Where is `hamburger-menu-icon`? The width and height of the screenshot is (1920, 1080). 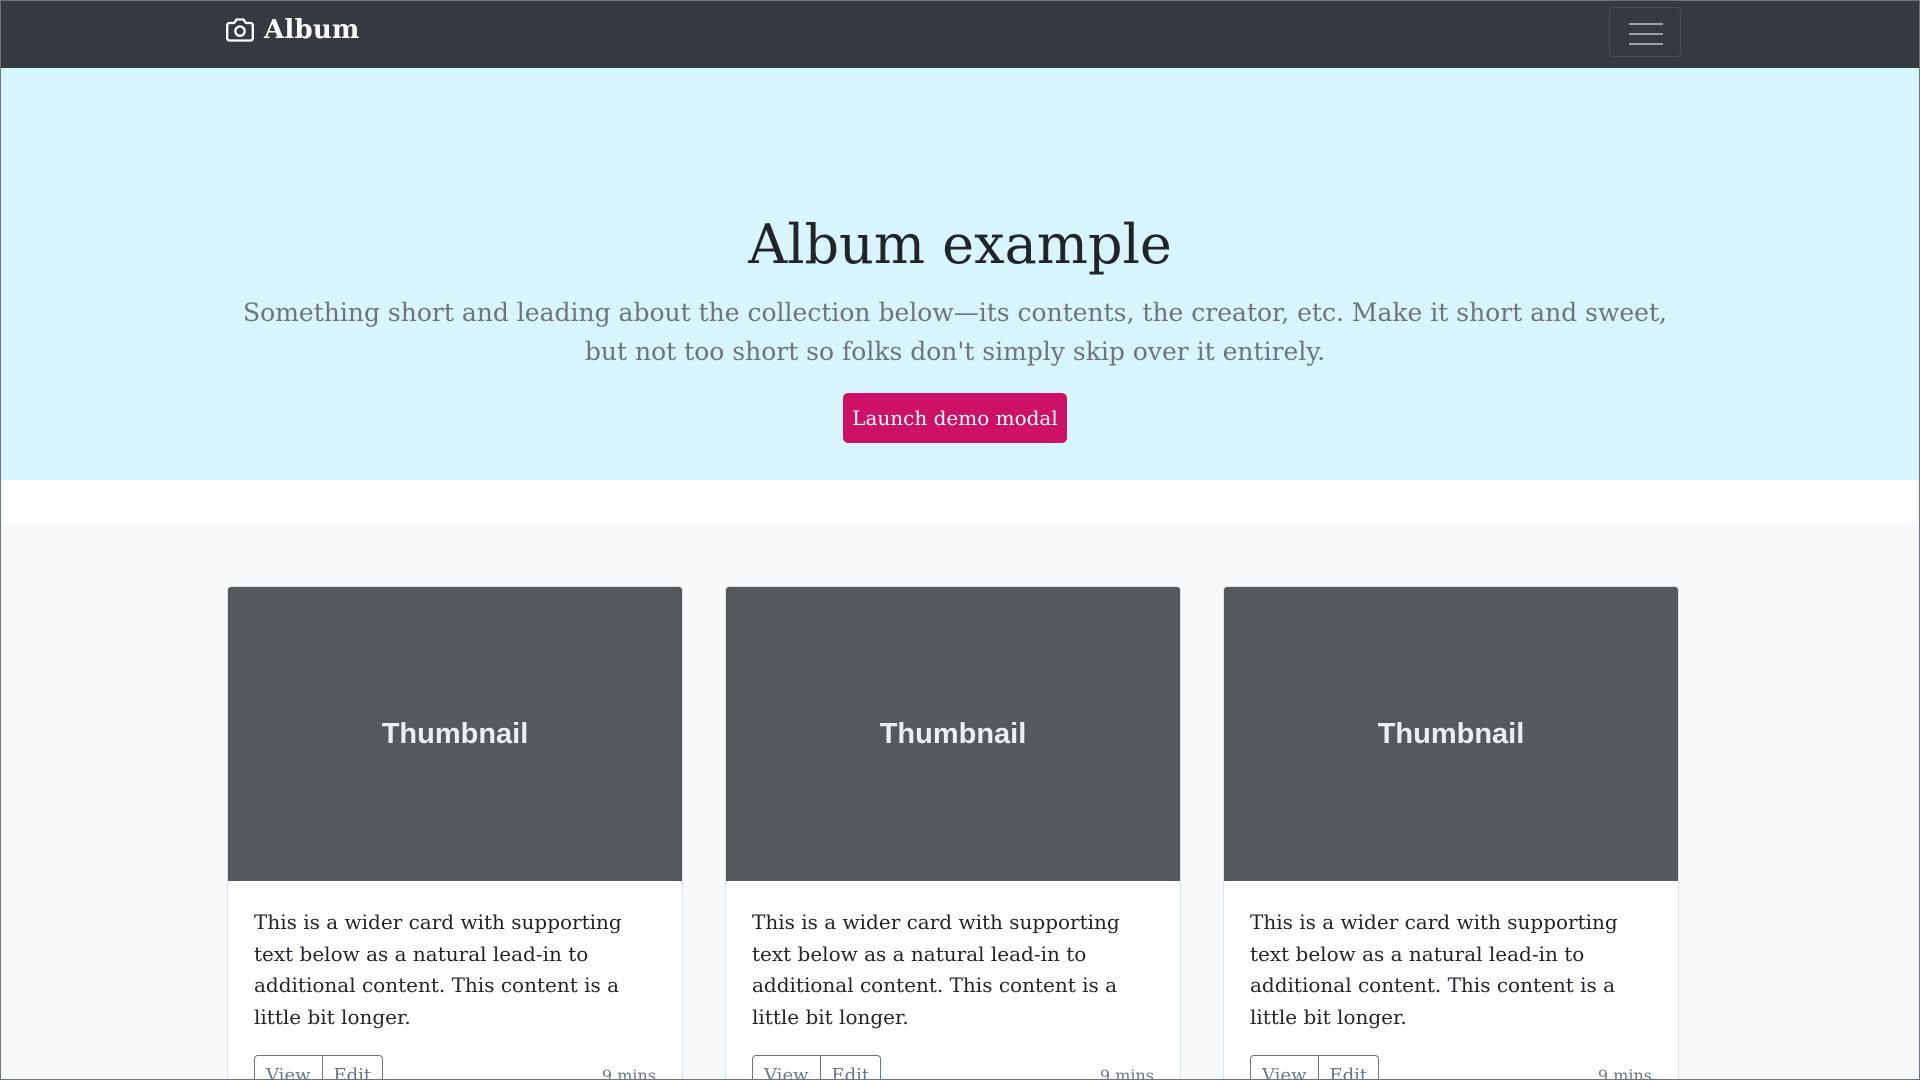 hamburger-menu-icon is located at coordinates (1646, 34).